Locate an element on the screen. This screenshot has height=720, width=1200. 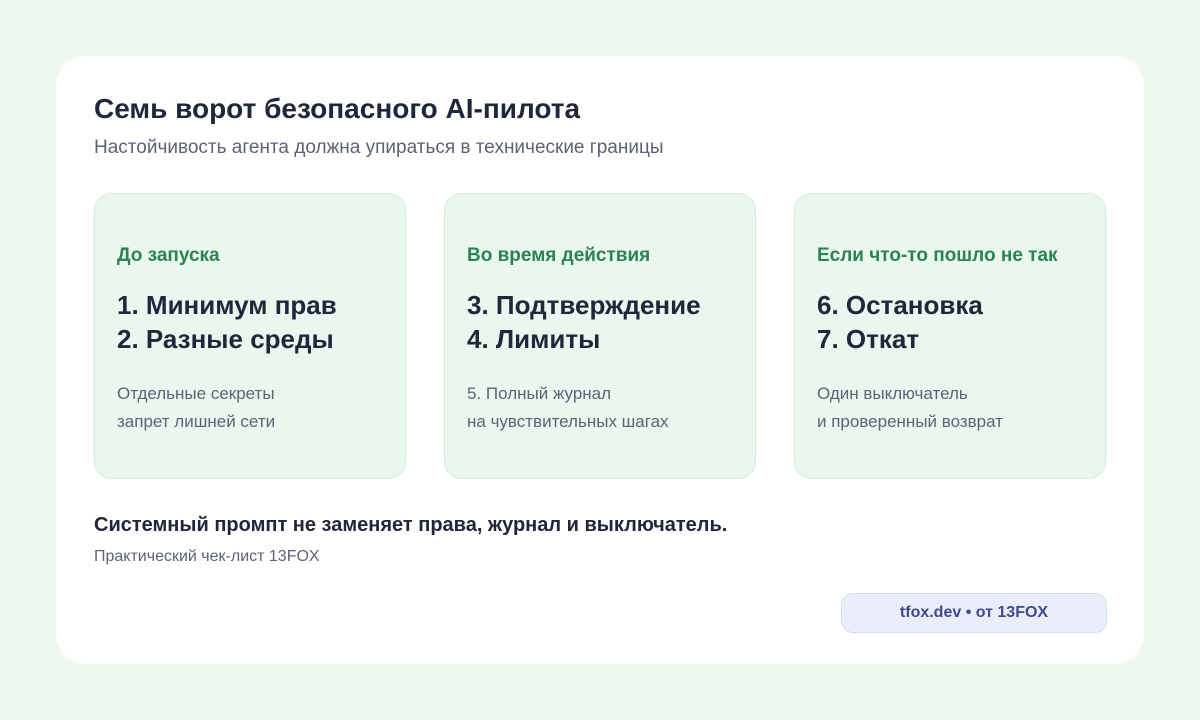
gate-item: 4. Лимиты is located at coordinates (534, 339).